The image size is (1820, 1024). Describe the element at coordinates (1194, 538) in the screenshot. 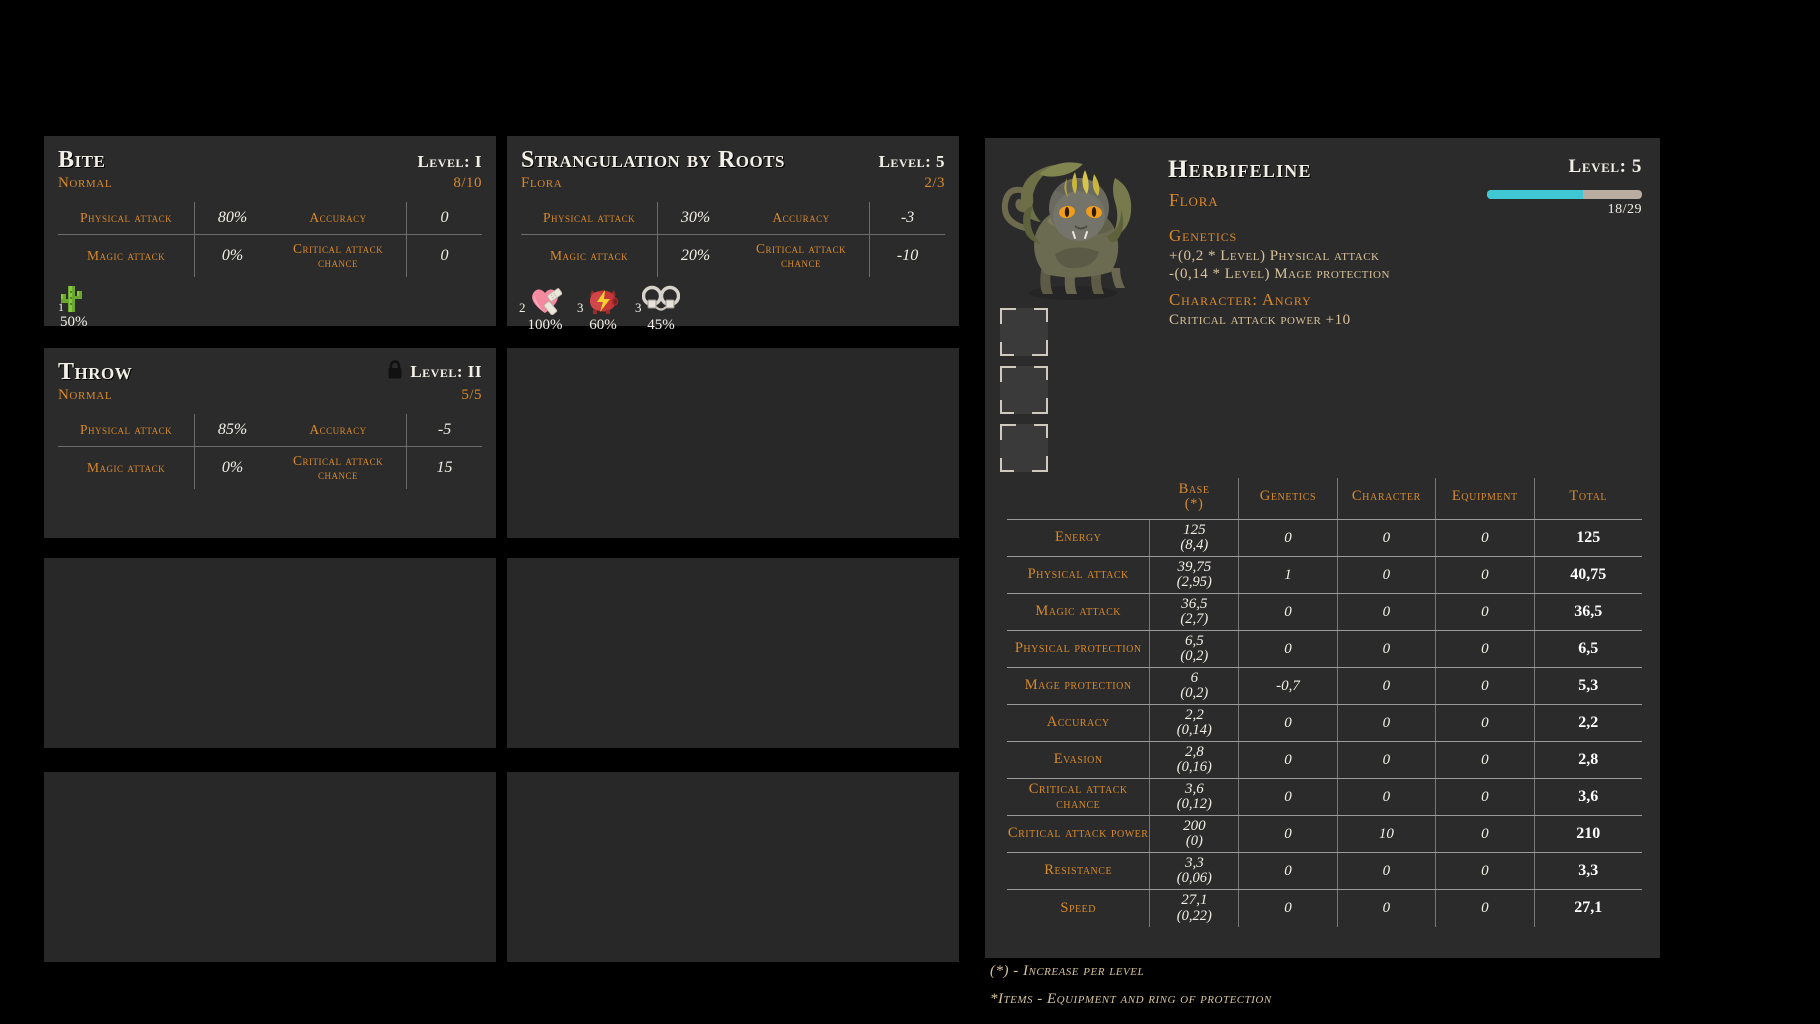

I see `stat-base: 125 (8,4)` at that location.